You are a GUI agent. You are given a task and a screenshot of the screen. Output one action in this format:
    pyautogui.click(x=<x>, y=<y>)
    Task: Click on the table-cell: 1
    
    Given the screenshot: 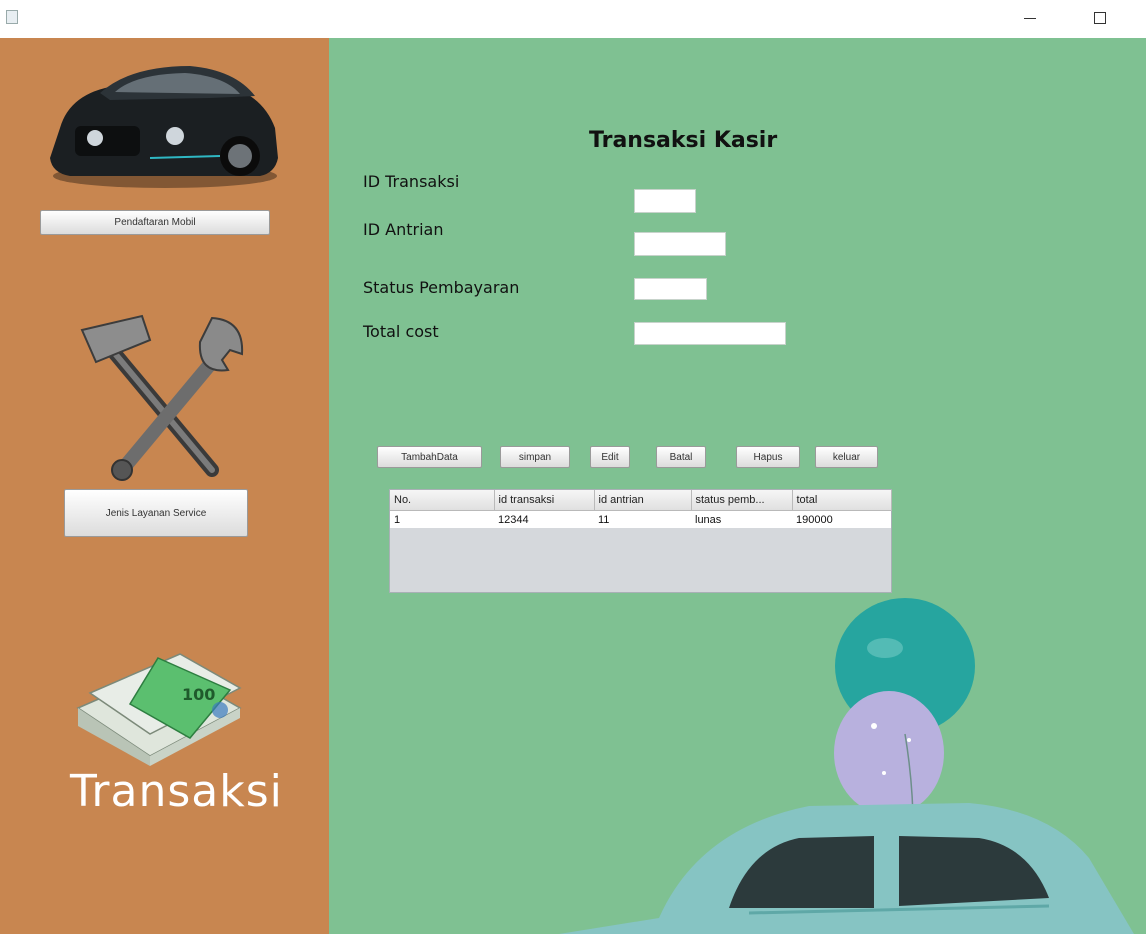 What is the action you would take?
    pyautogui.click(x=442, y=519)
    